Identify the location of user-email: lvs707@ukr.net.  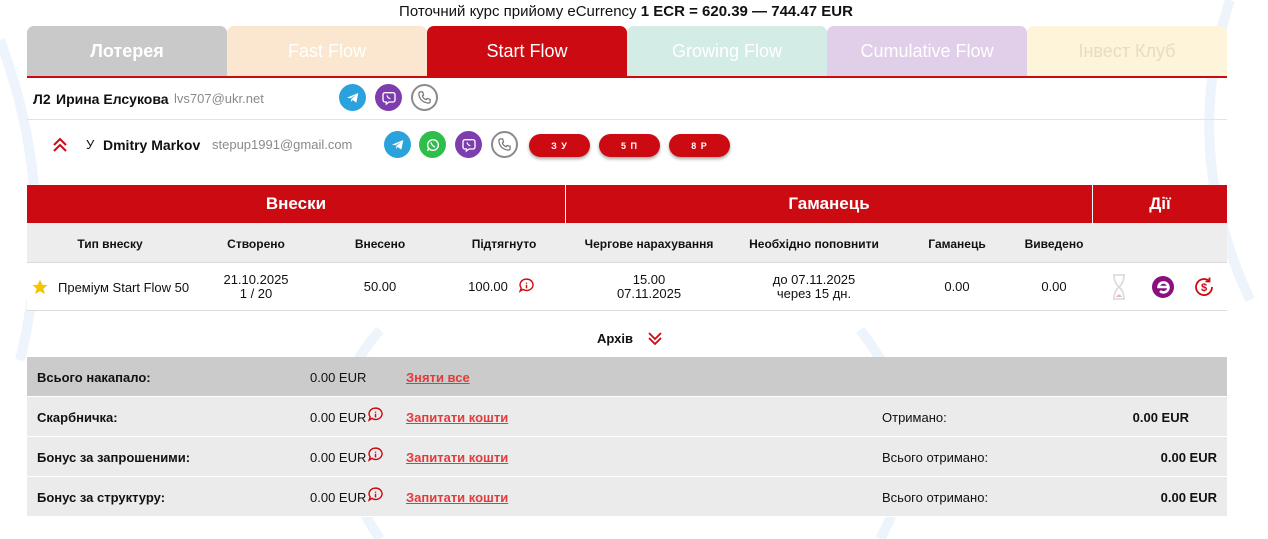
(219, 98).